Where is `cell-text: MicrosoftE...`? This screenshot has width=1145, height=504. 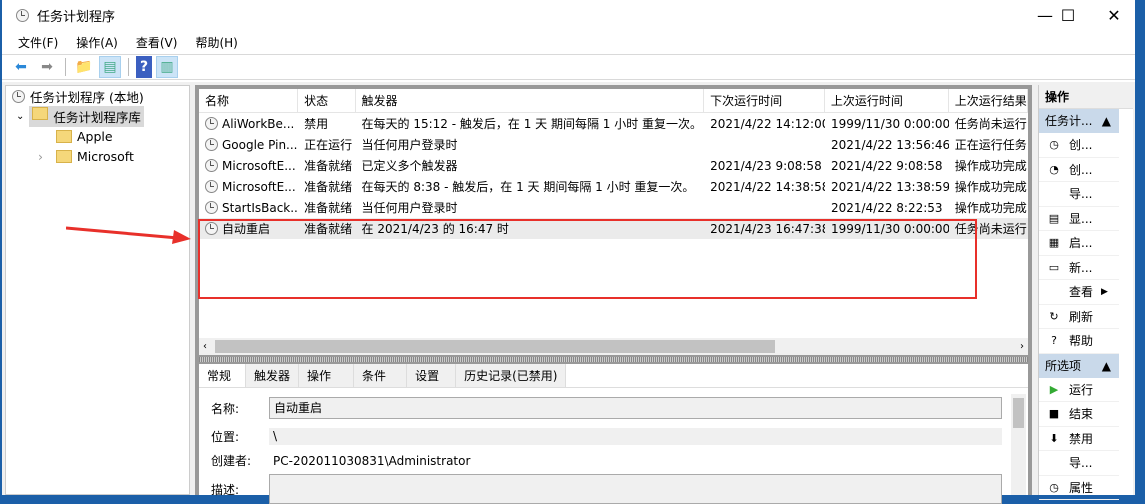
cell-text: MicrosoftE... is located at coordinates (259, 165).